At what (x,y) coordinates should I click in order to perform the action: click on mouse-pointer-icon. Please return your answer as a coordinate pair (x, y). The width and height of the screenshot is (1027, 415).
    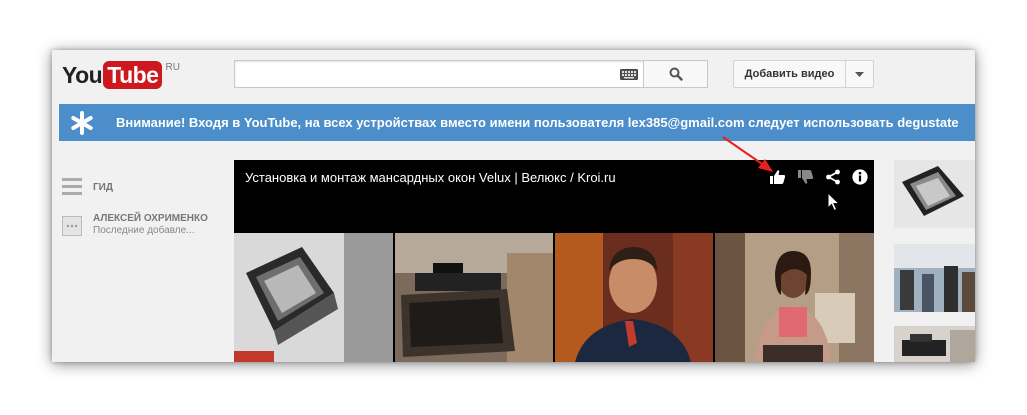
    Looking at the image, I should click on (834, 202).